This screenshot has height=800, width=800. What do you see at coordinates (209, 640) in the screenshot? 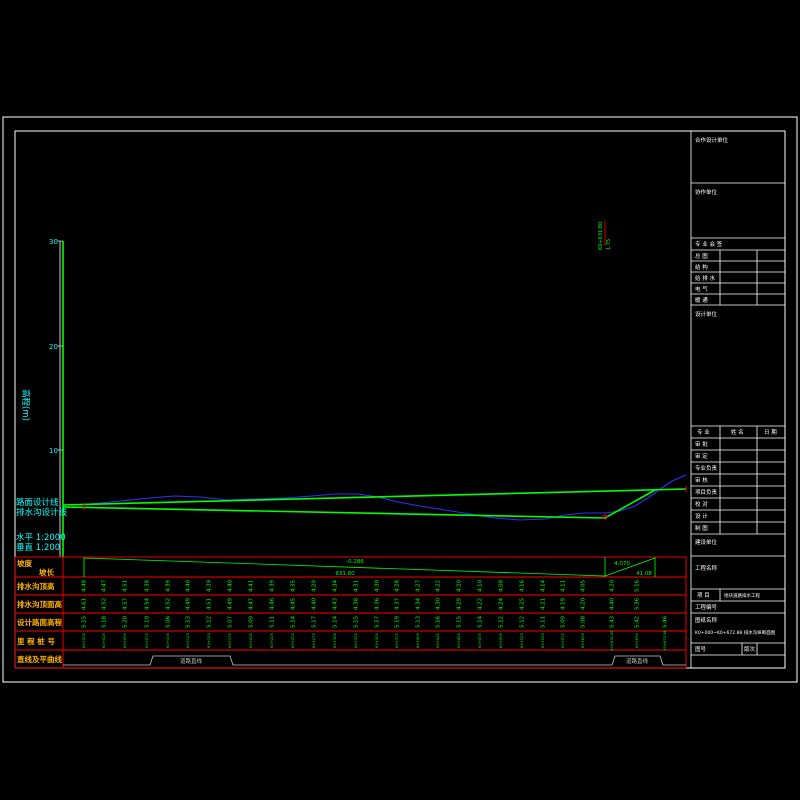
I see `station-value: K0+150` at bounding box center [209, 640].